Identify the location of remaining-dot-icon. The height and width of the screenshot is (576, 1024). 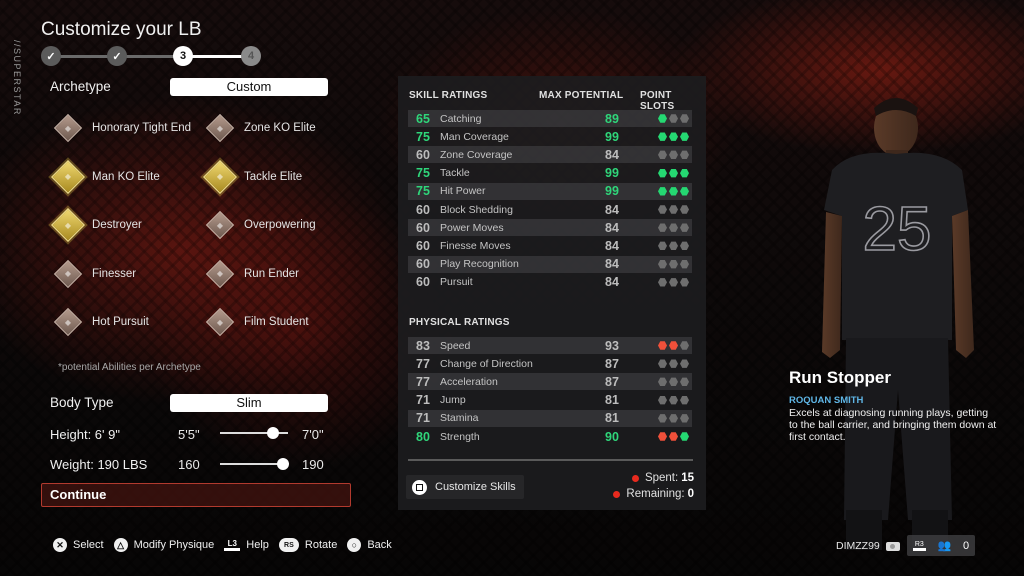
(617, 494).